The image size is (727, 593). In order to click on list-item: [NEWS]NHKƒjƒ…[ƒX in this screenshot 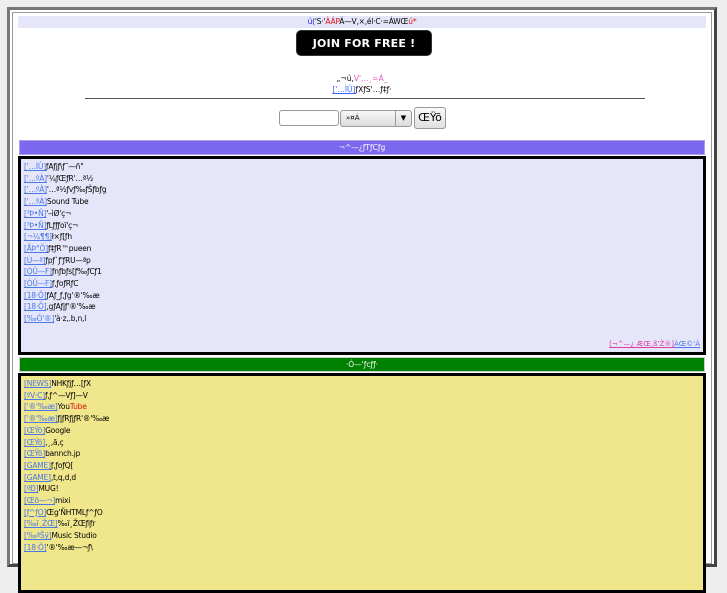, I will do `click(362, 384)`.